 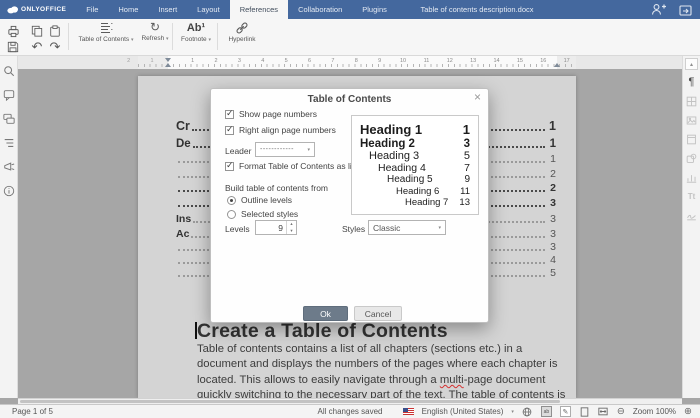 What do you see at coordinates (8, 190) in the screenshot?
I see `about-icon` at bounding box center [8, 190].